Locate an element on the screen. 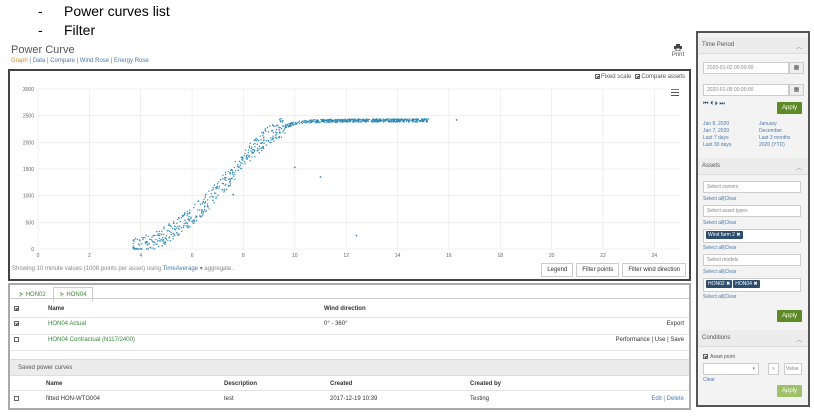 The height and width of the screenshot is (417, 814). tab-energy-rose: Energy Rose is located at coordinates (131, 61).